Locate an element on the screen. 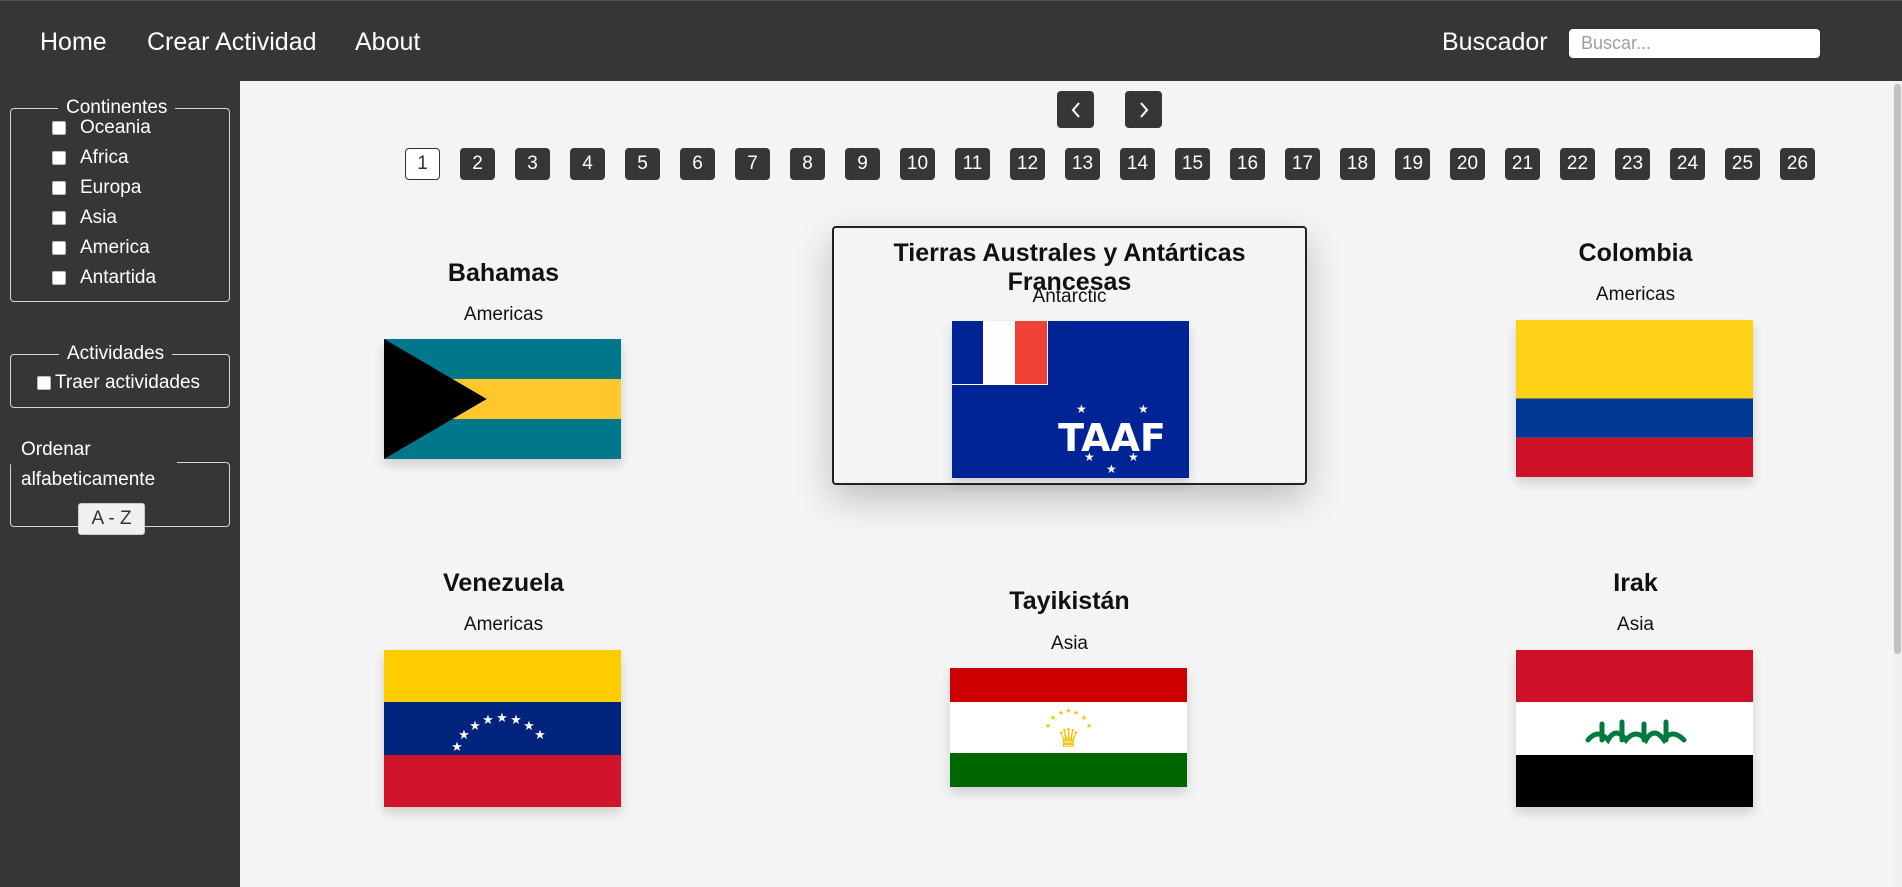 The width and height of the screenshot is (1902, 887). continent-option-oceania: Oceania is located at coordinates (101, 128).